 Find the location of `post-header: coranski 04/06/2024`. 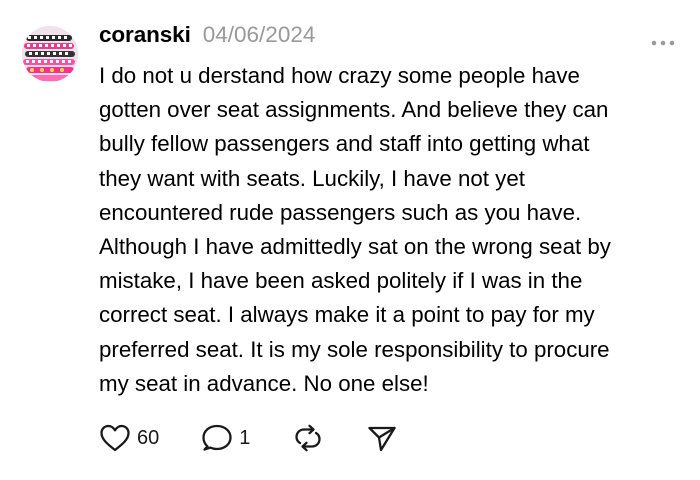

post-header: coranski 04/06/2024 is located at coordinates (207, 38).